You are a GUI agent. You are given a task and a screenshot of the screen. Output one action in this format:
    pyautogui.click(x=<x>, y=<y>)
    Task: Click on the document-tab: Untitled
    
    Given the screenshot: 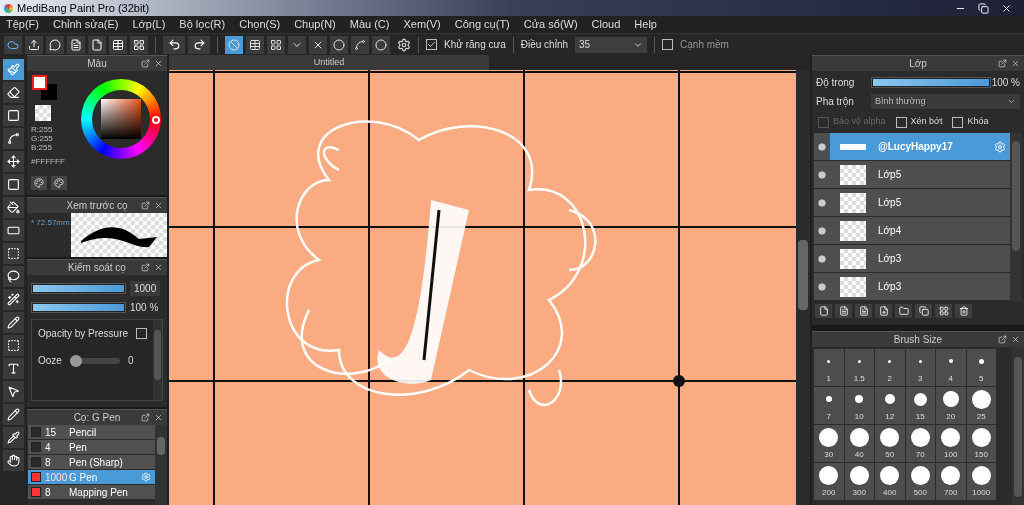 What is the action you would take?
    pyautogui.click(x=329, y=62)
    